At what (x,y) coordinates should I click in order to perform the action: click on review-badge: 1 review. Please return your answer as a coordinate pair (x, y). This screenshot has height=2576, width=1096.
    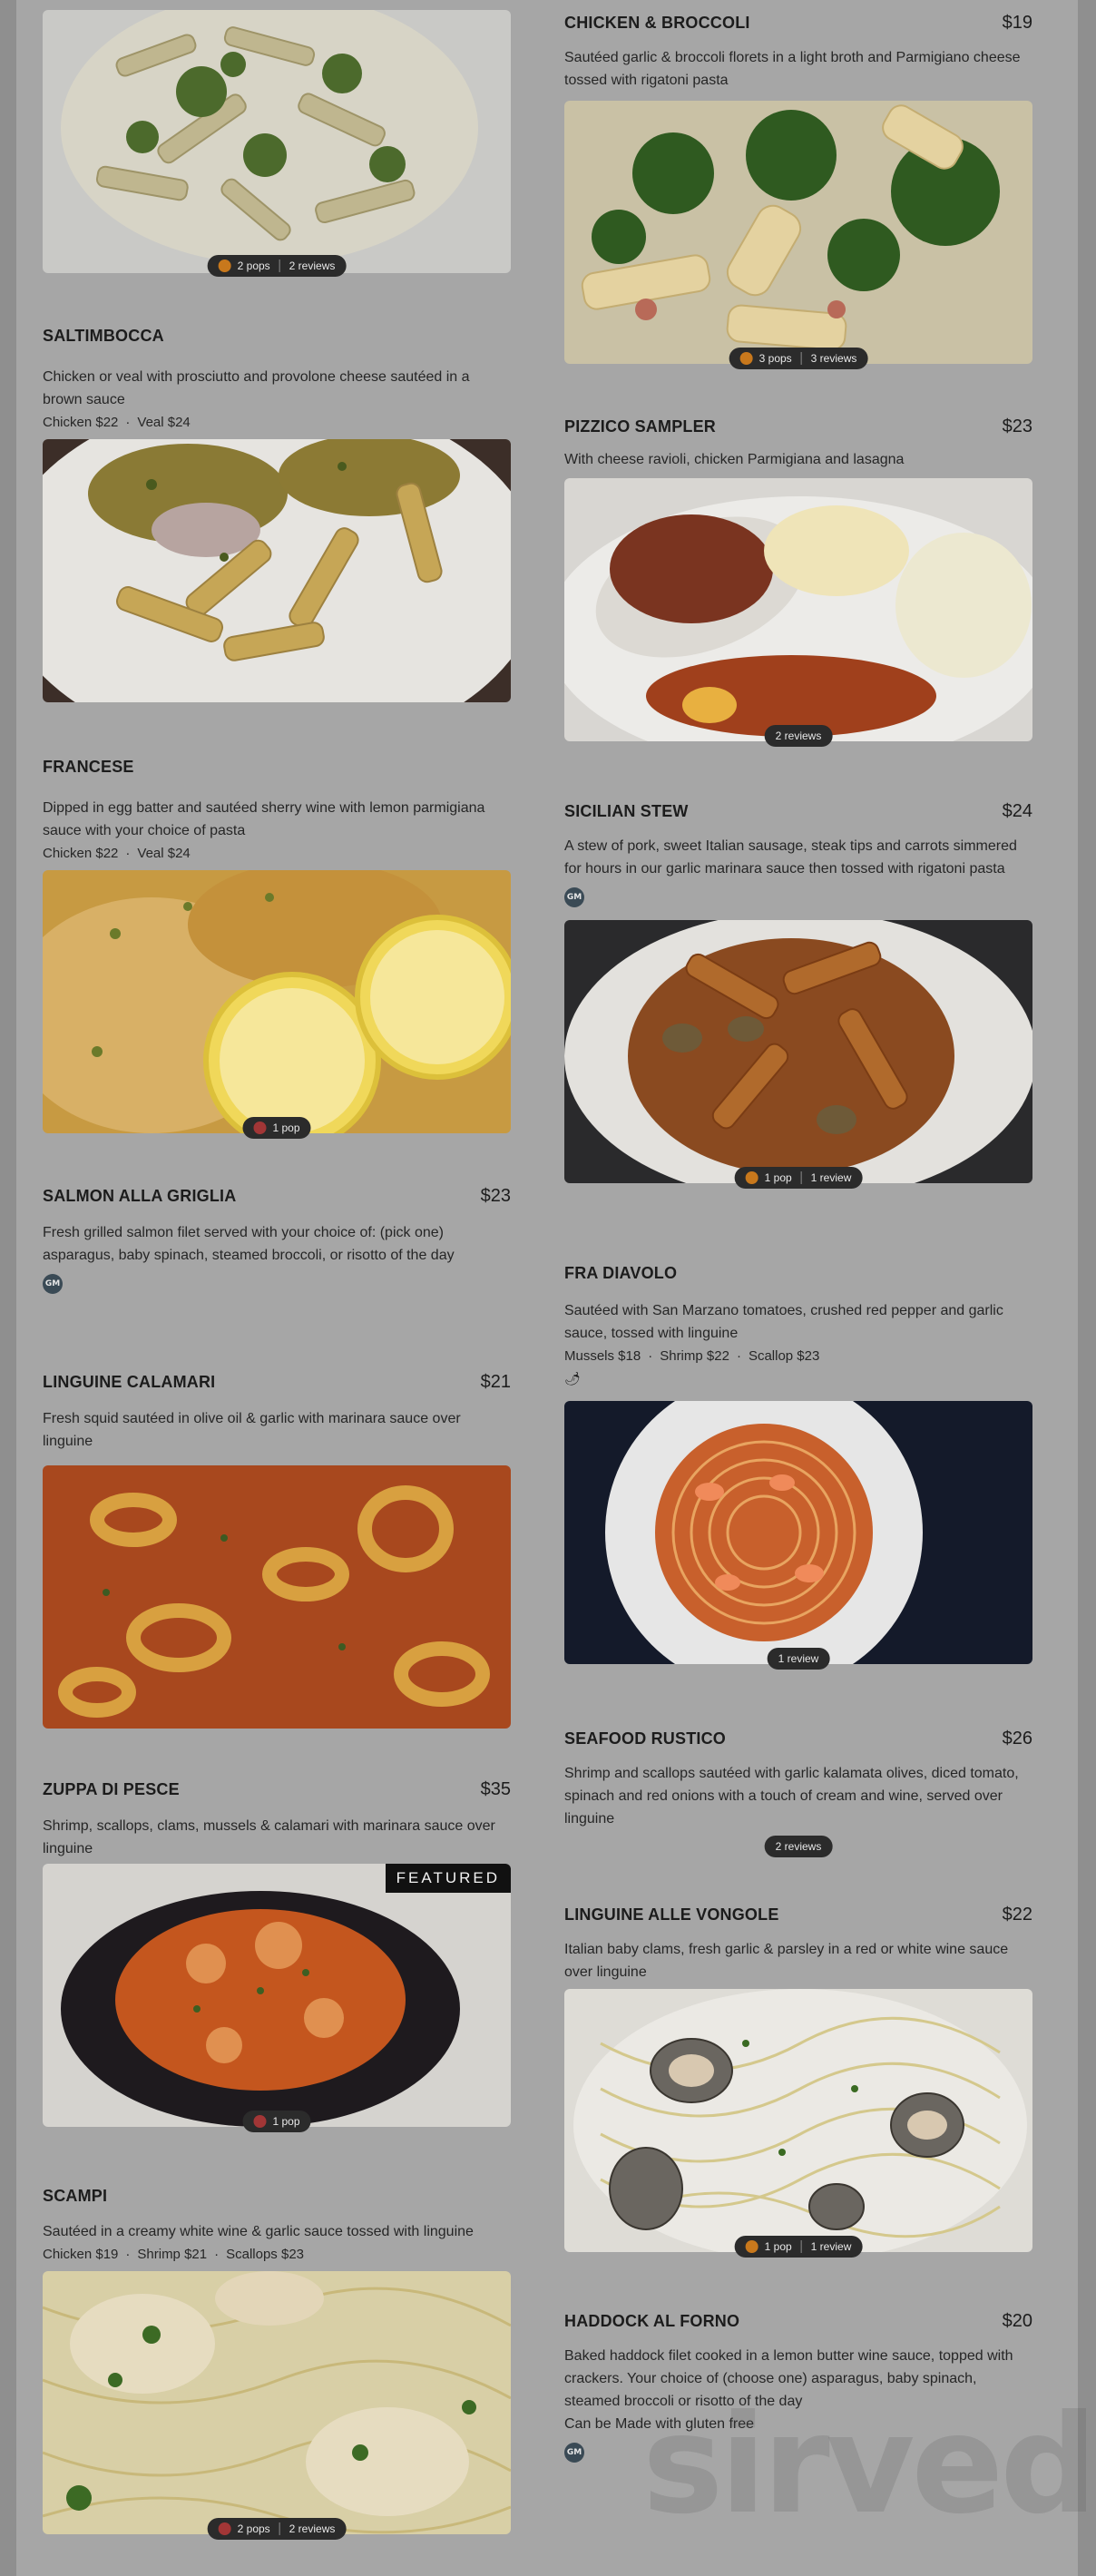
    Looking at the image, I should click on (798, 1659).